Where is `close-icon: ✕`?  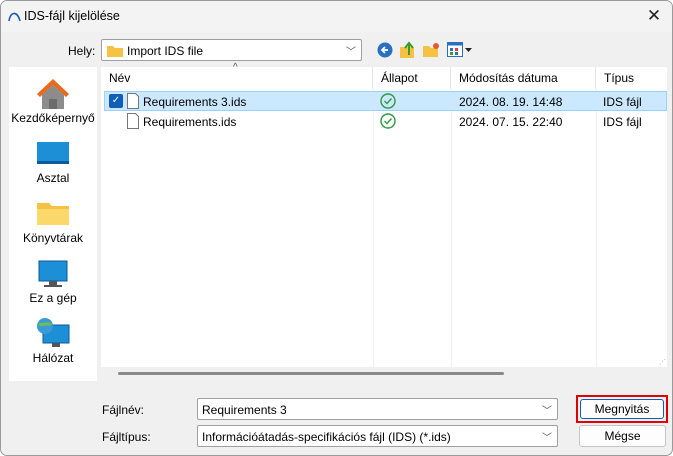
close-icon: ✕ is located at coordinates (654, 16).